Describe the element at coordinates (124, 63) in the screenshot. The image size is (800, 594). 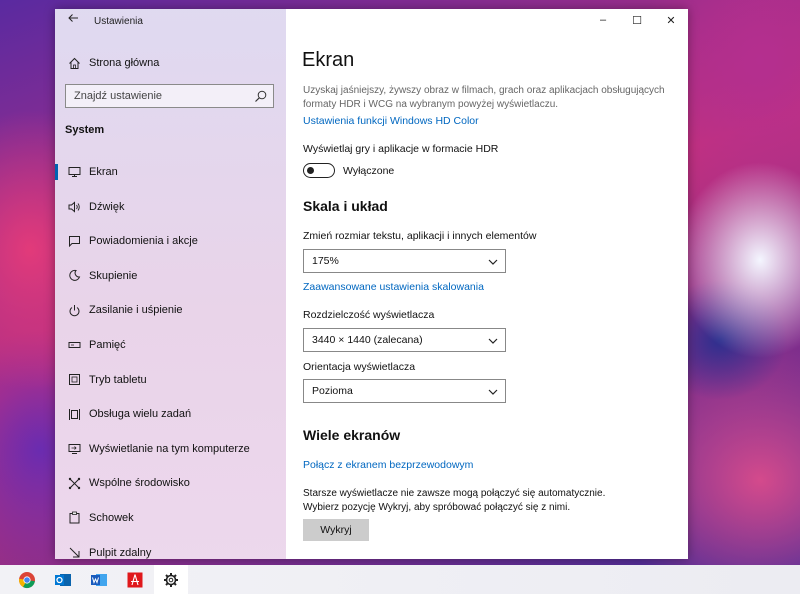
I see `home-label: Strona główna` at that location.